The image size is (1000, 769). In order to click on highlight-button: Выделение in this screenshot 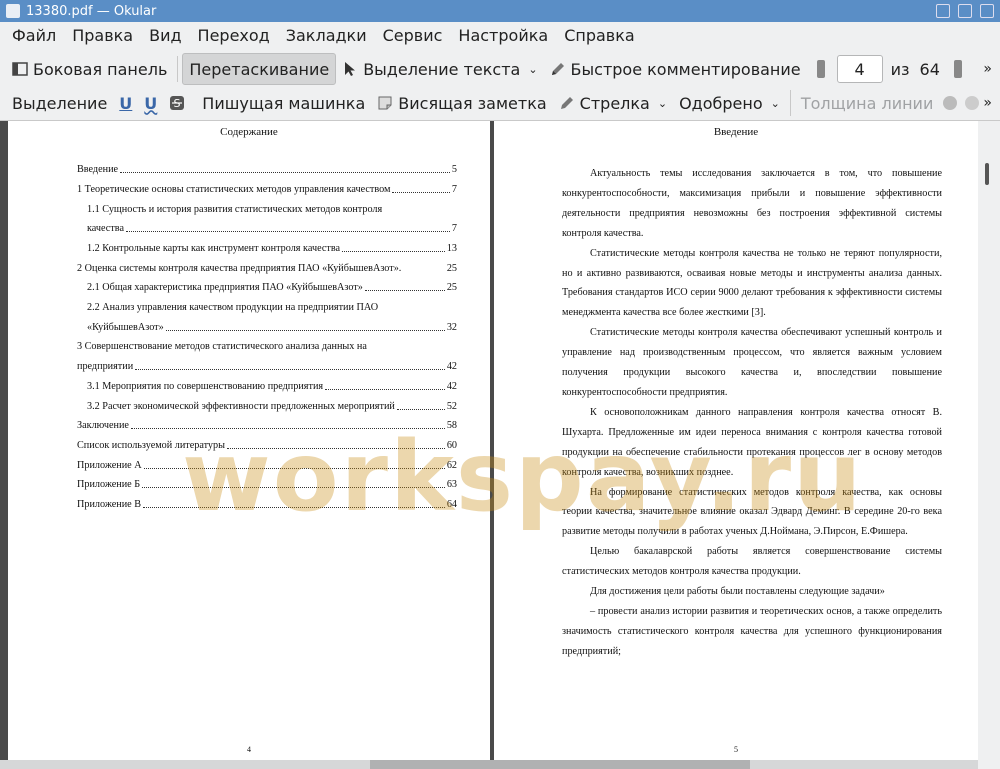, I will do `click(59, 103)`.